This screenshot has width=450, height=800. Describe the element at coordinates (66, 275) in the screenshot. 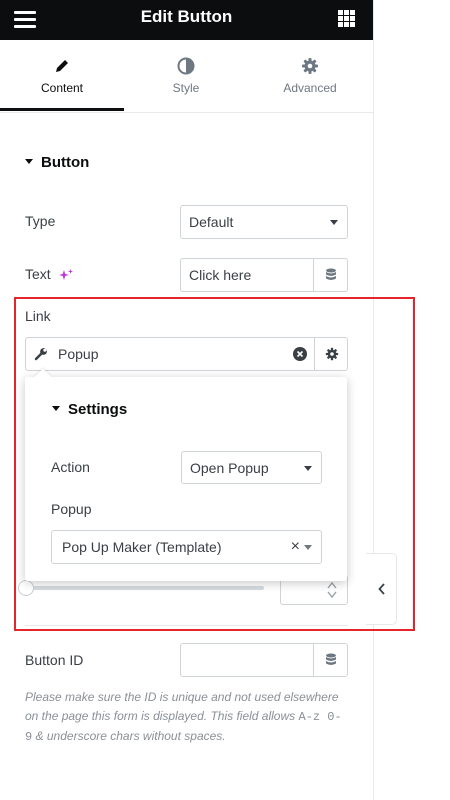

I see `ai-sparkle-icon` at that location.